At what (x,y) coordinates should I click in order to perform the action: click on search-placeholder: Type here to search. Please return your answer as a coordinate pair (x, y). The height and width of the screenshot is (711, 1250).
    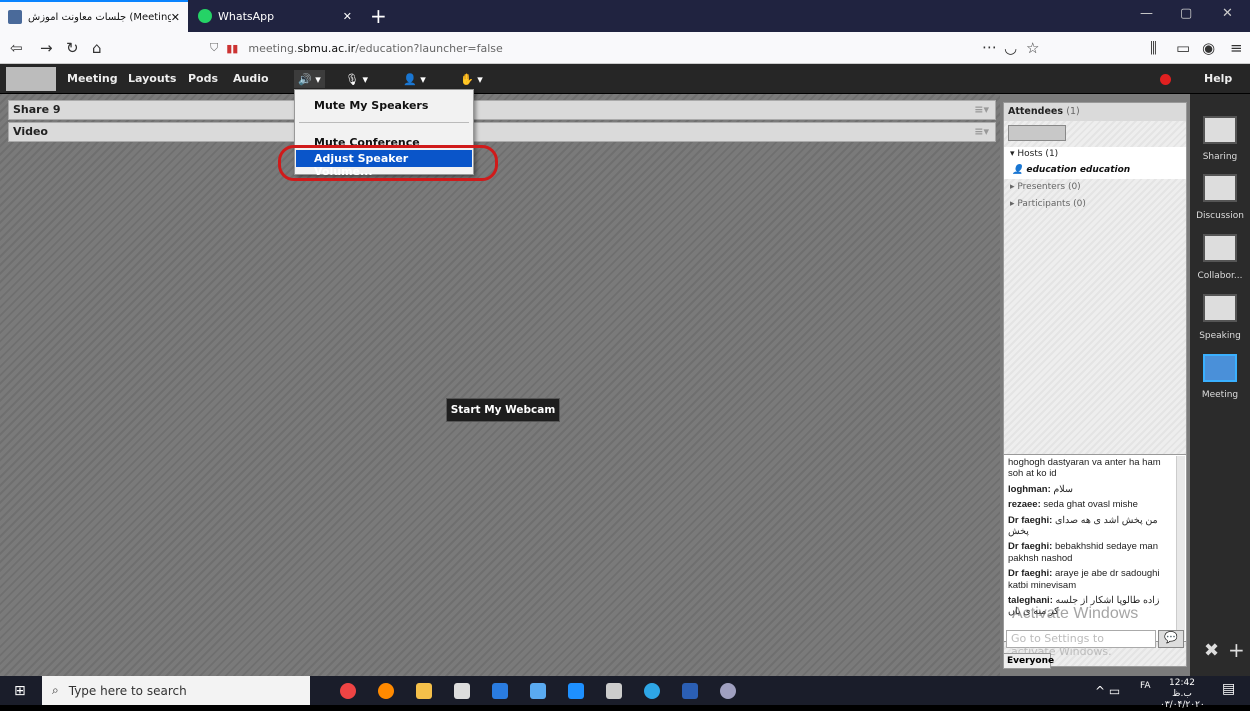
    Looking at the image, I should click on (127, 690).